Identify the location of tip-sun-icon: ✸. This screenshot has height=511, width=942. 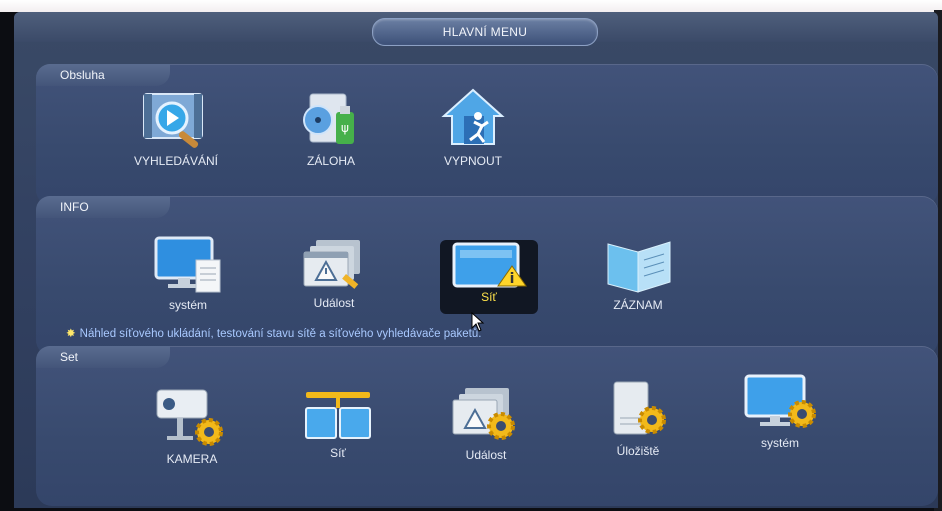
(71, 334).